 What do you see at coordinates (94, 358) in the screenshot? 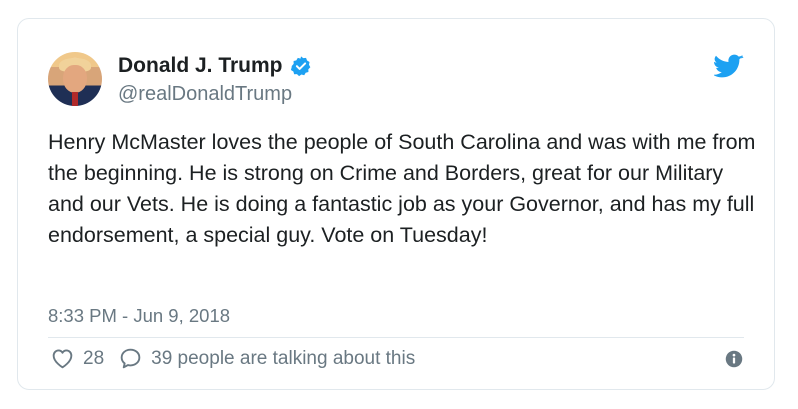
I see `like-count: 28` at bounding box center [94, 358].